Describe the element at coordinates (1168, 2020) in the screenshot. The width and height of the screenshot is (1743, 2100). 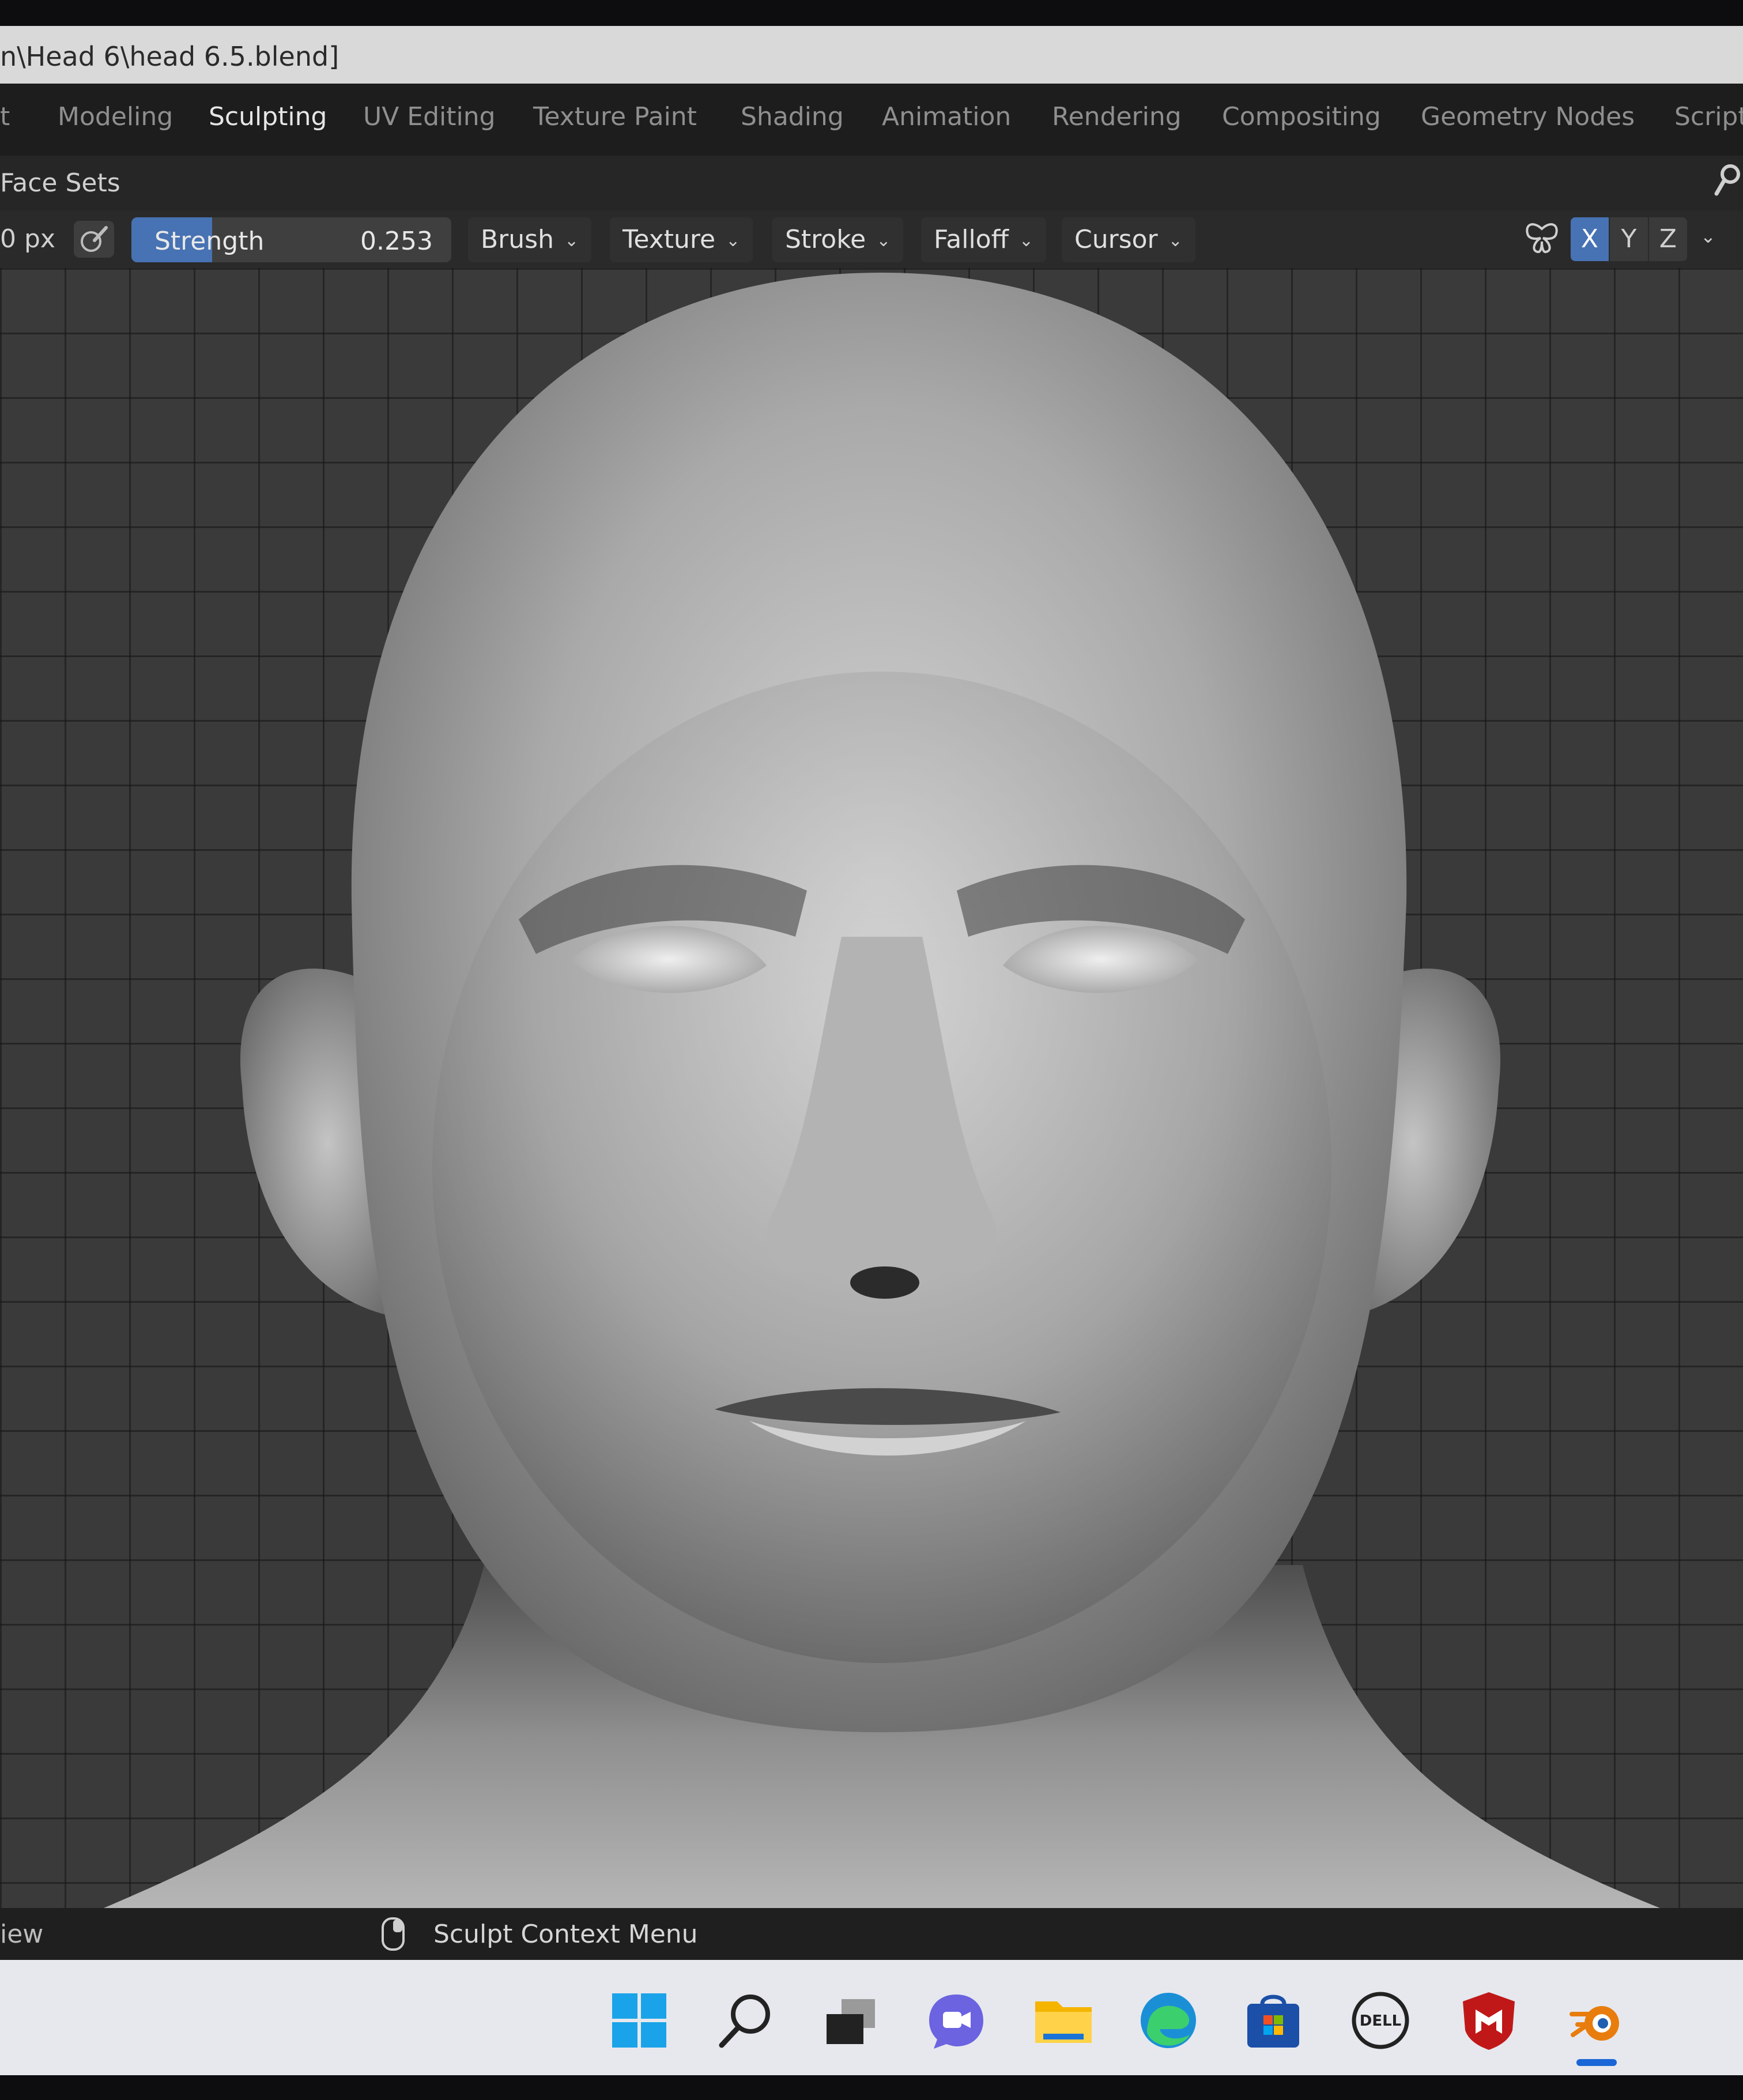
I see `edge-icon` at that location.